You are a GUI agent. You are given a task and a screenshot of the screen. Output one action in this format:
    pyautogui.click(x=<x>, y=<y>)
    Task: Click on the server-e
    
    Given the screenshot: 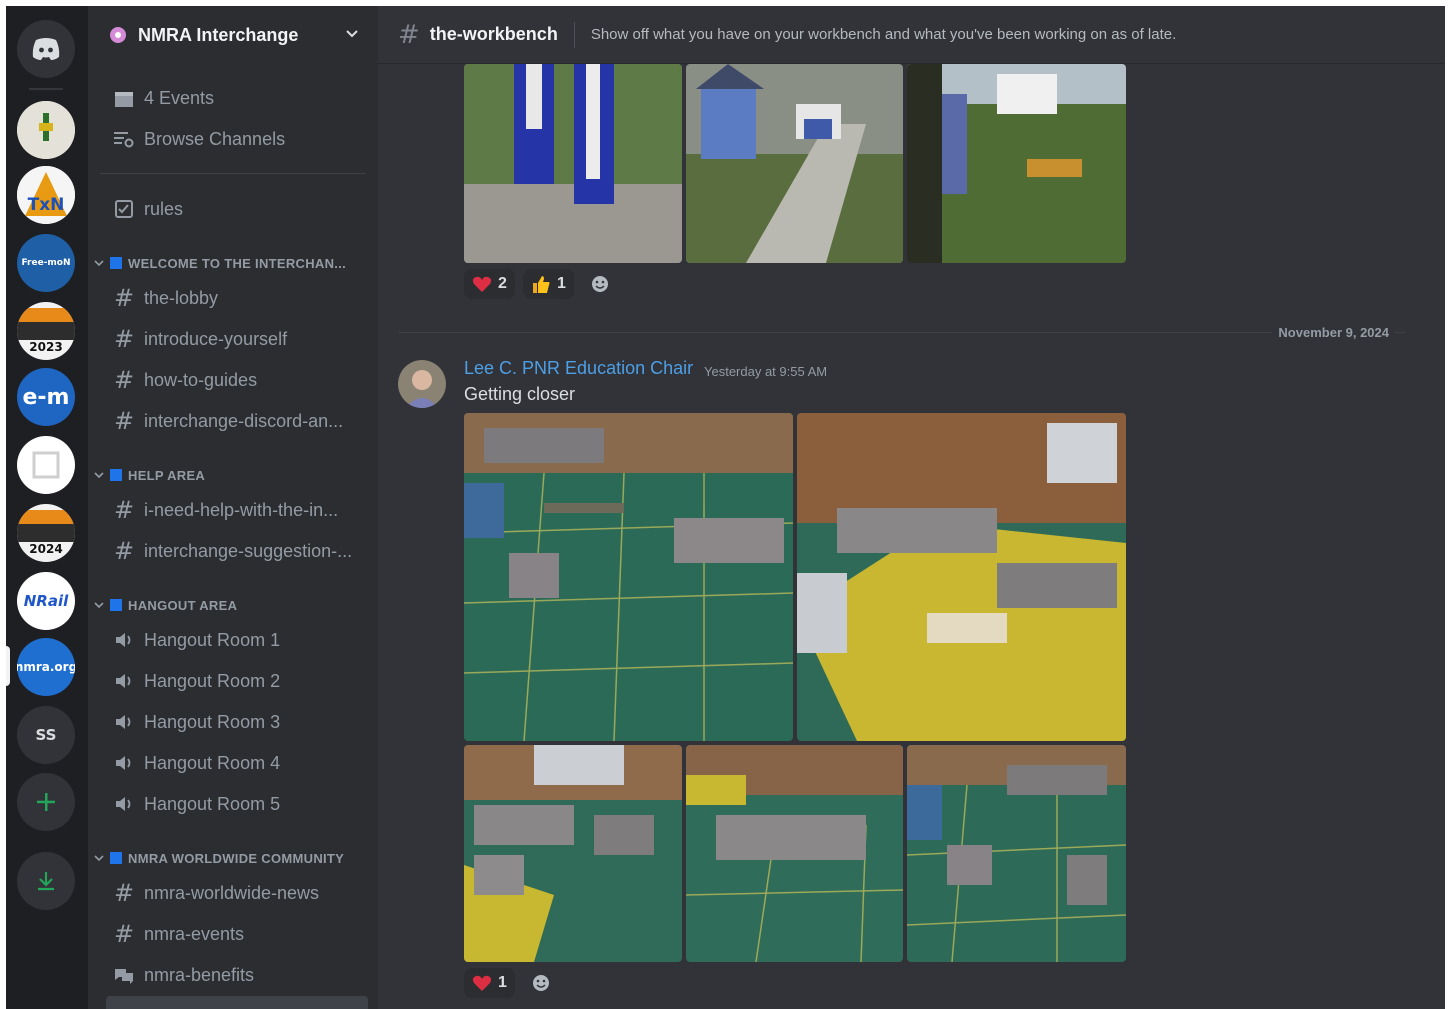 What is the action you would take?
    pyautogui.click(x=46, y=465)
    